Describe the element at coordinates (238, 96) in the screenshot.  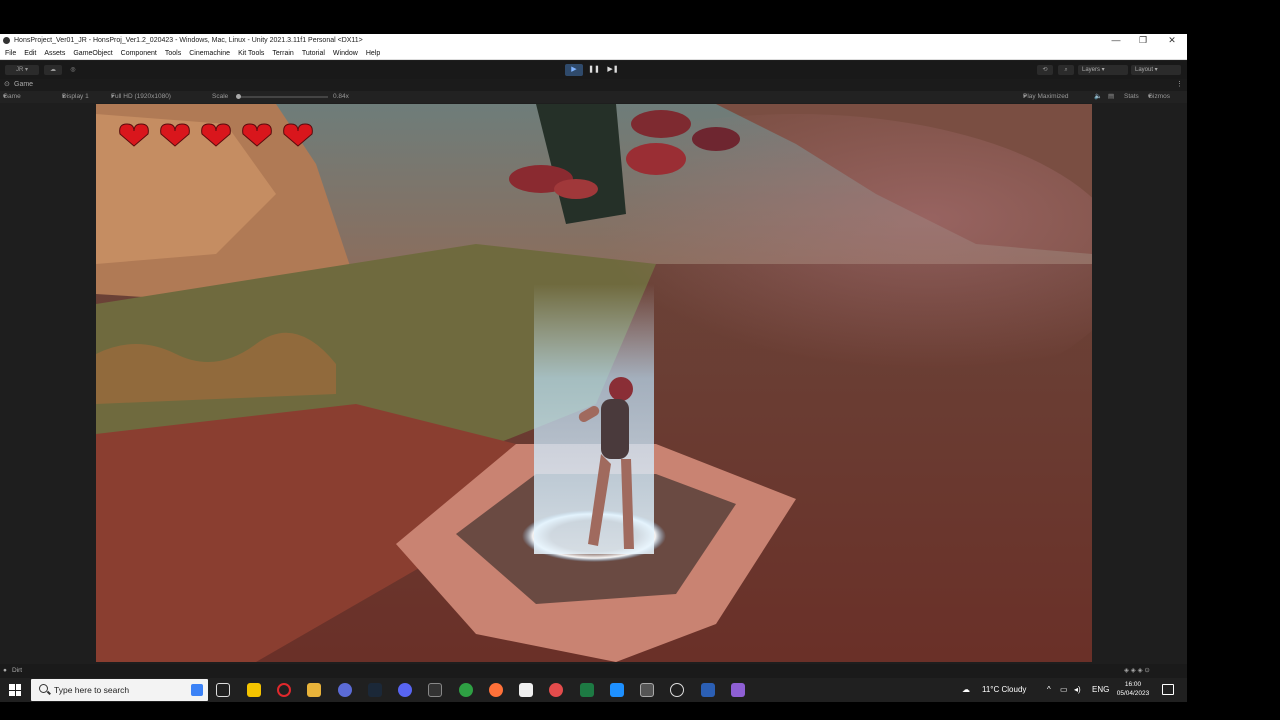
I see `scale-slider-handle` at that location.